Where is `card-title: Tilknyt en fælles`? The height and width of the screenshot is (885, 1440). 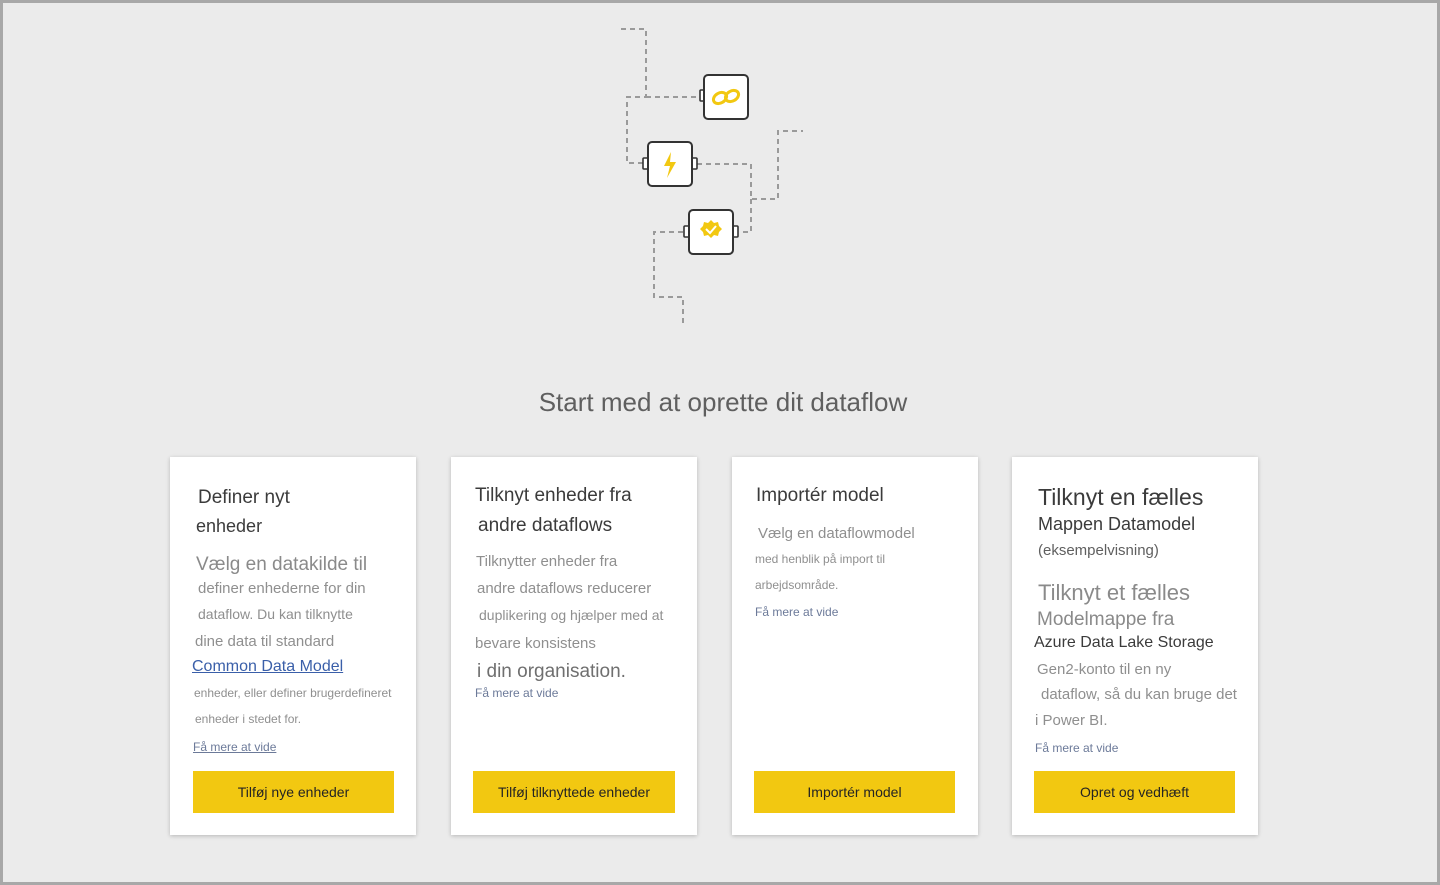
card-title: Tilknyt en fælles is located at coordinates (1121, 497).